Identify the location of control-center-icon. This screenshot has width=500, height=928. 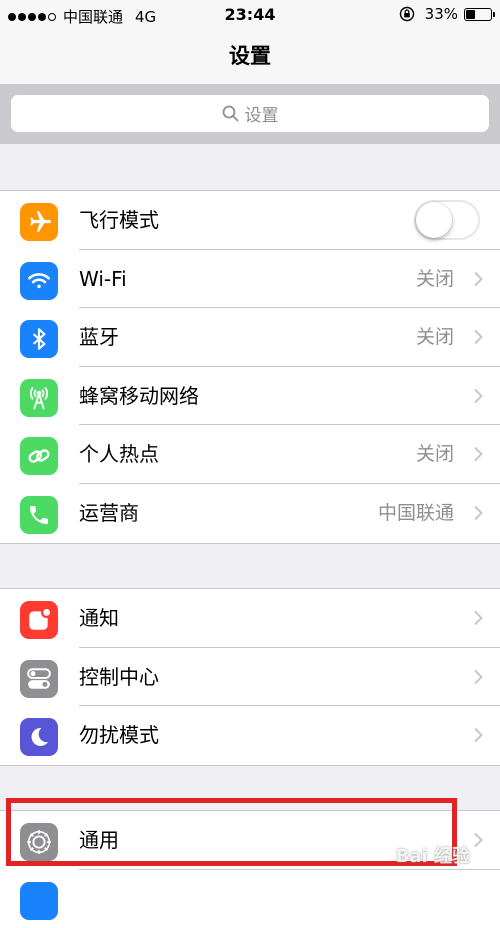
(39, 678).